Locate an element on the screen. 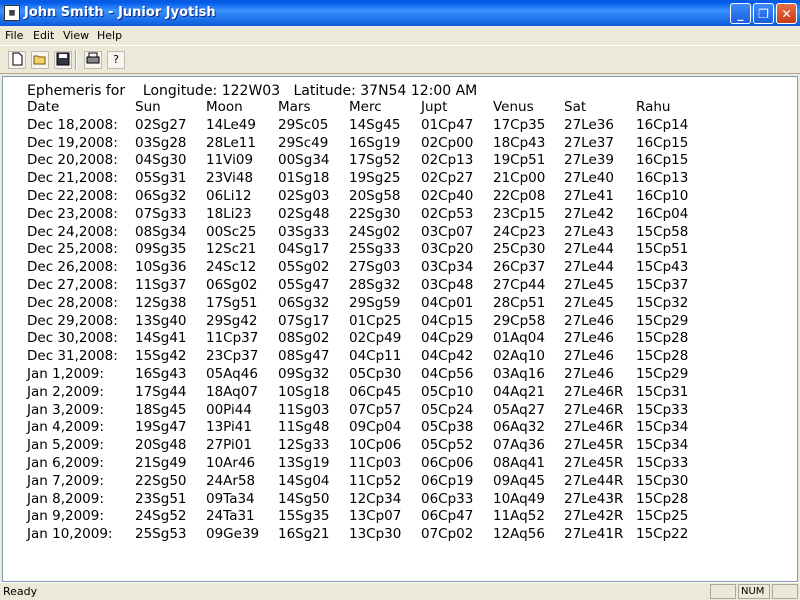 The image size is (800, 600). position-cell: 15Cp37 is located at coordinates (662, 284).